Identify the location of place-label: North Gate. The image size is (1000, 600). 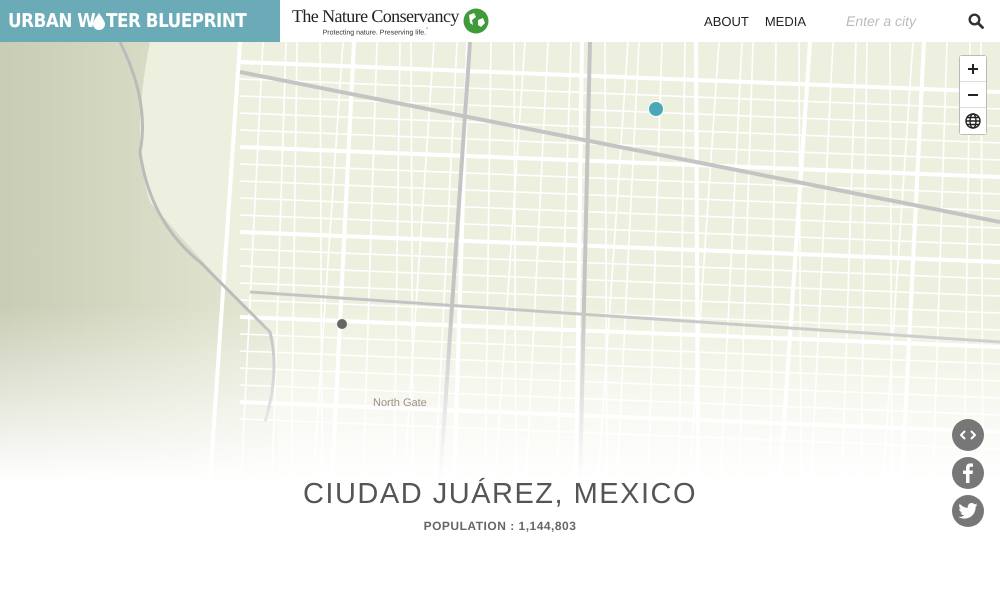
(400, 403).